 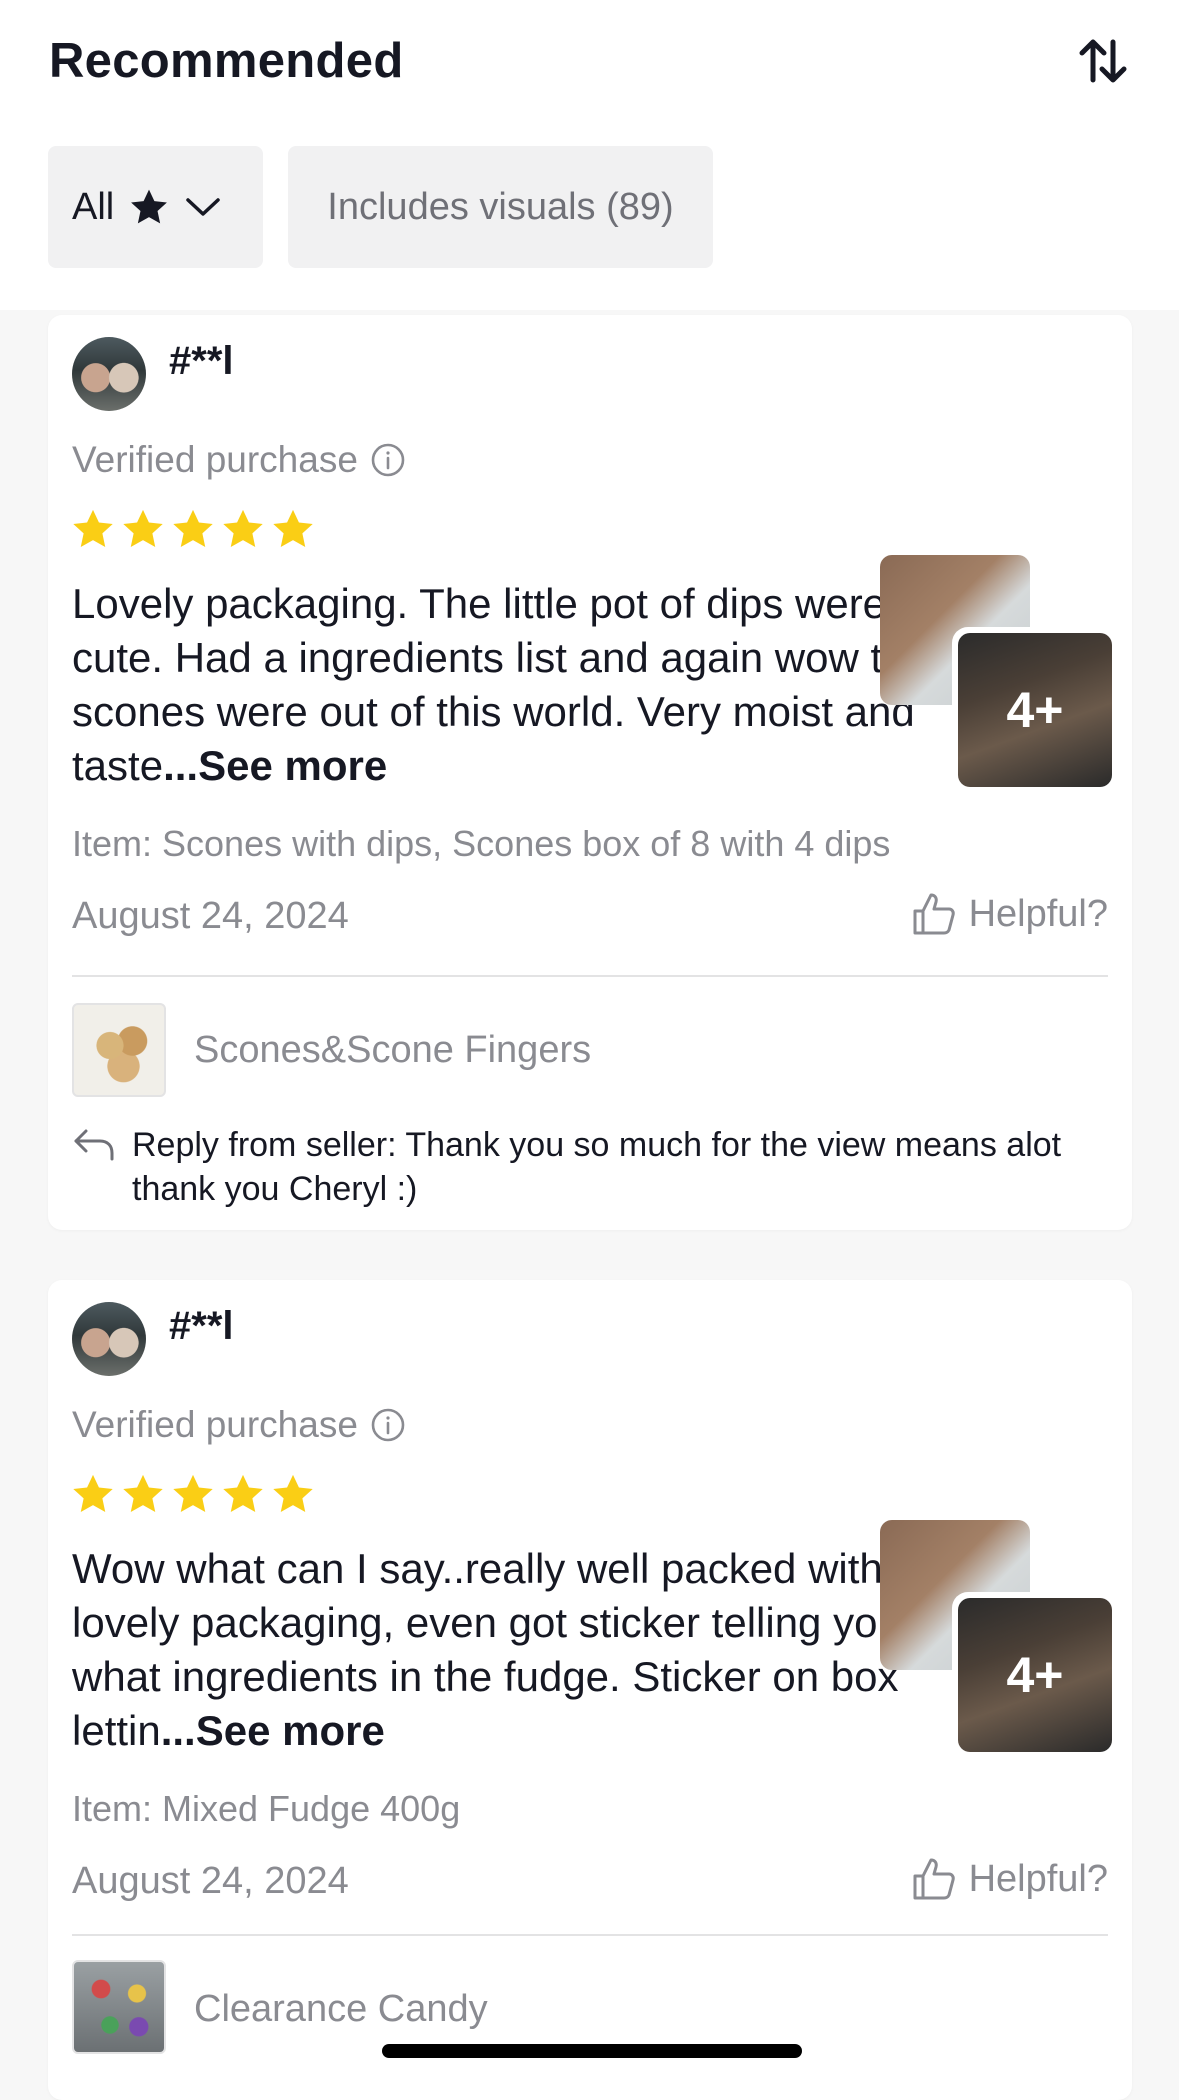 I want to click on header: Recommended, so click(x=589, y=70).